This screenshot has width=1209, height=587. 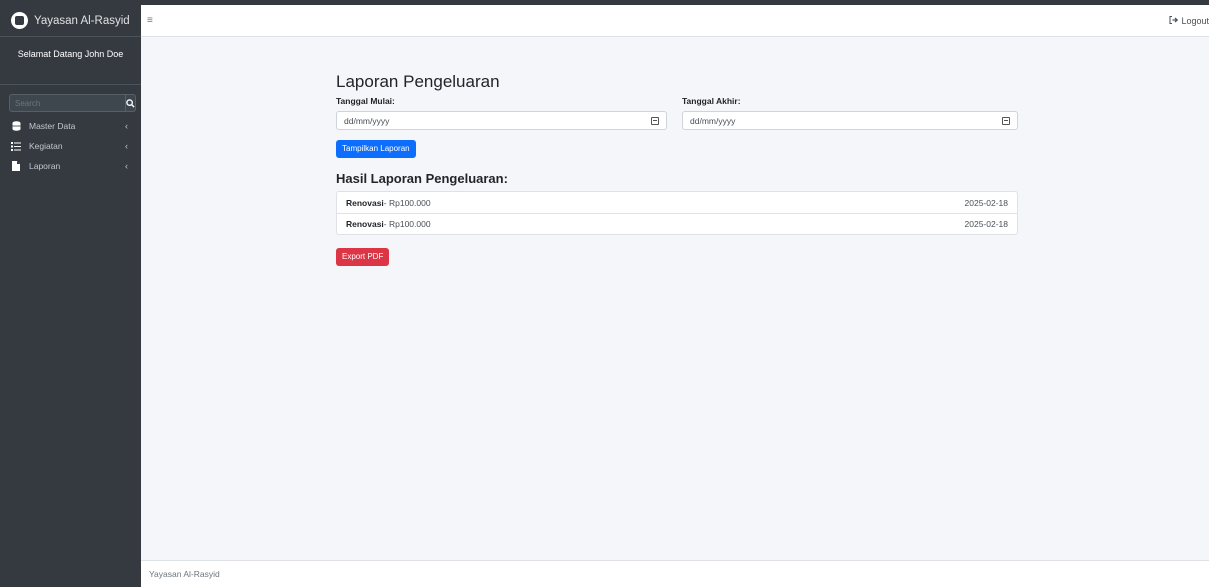 I want to click on brand-link: Yayasan Al-Rasyid, so click(x=70, y=21).